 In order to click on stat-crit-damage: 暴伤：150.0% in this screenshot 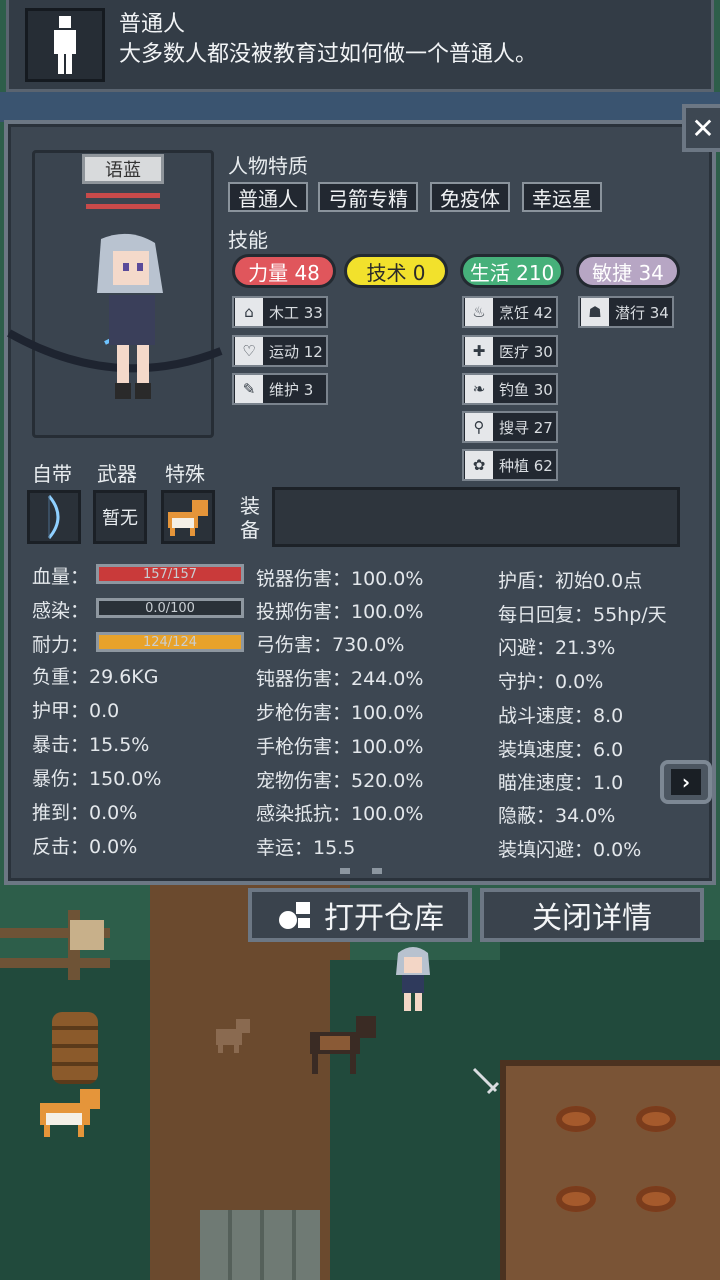, I will do `click(97, 779)`.